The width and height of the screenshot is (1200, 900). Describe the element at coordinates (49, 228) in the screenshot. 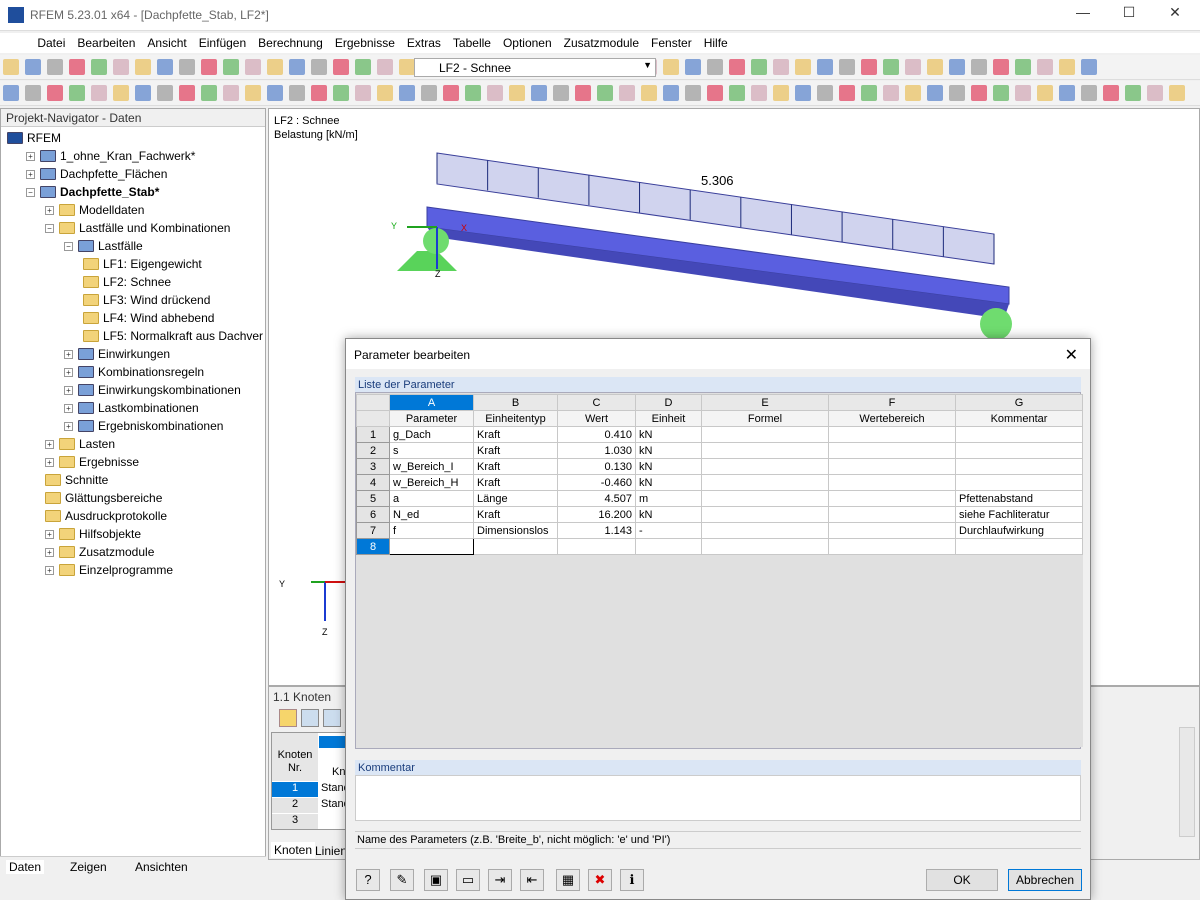

I see `collapse-icon: −` at that location.